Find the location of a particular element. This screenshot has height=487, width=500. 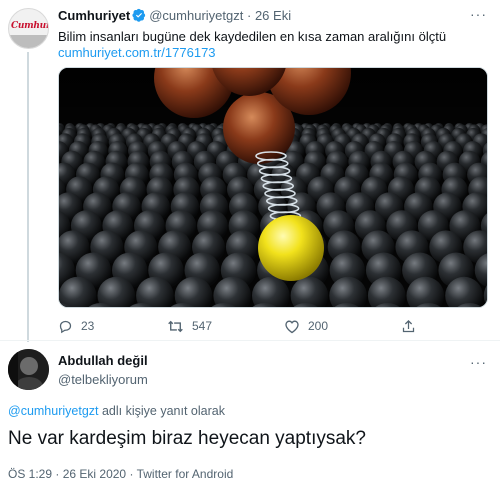

author-name: Cumhuriyet is located at coordinates (94, 15).